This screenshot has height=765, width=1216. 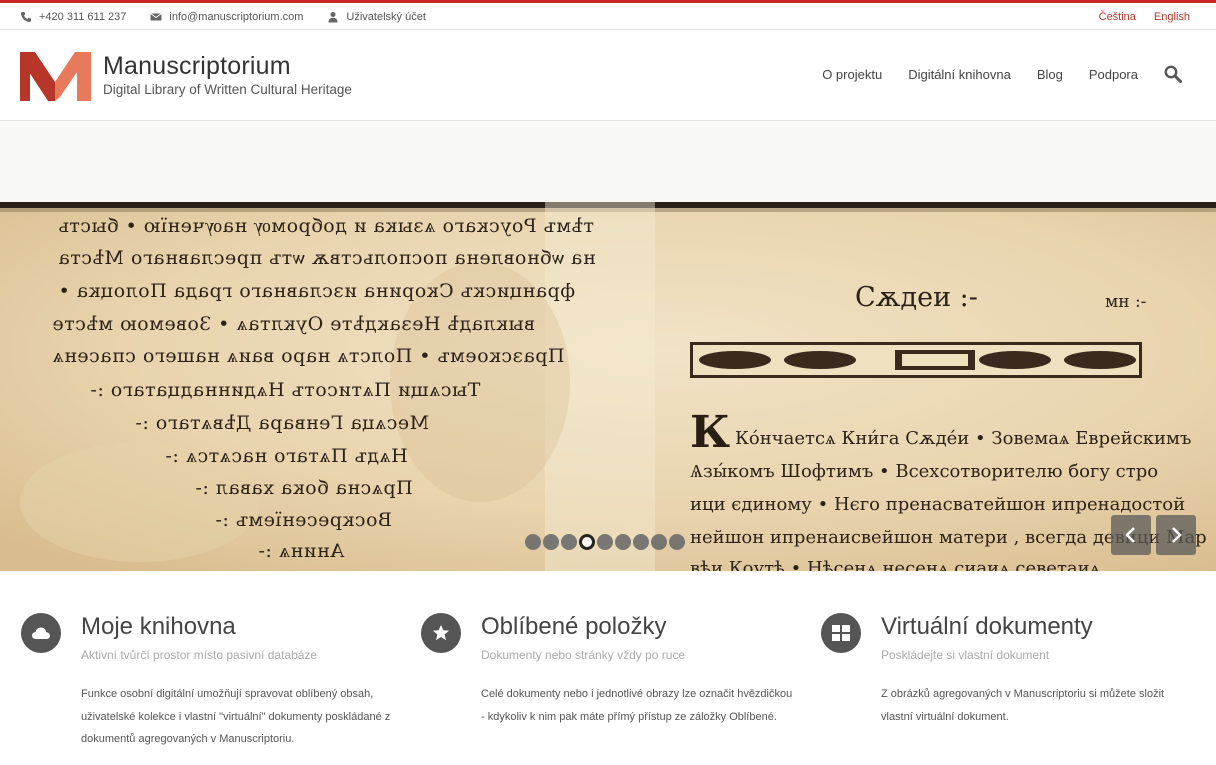 I want to click on feature-title: Virtuální dokumenty, so click(x=987, y=626).